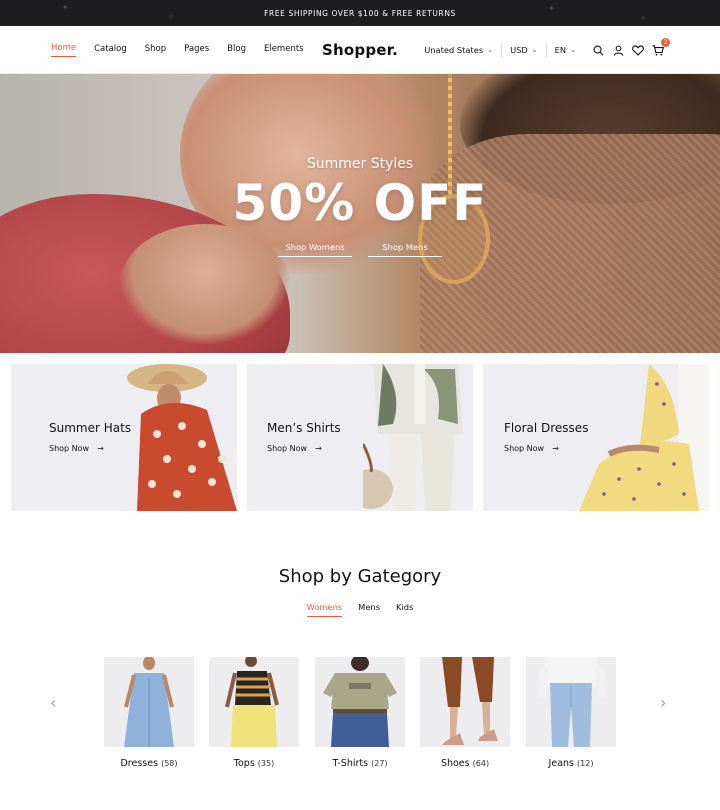  I want to click on nav-home: Home, so click(64, 50).